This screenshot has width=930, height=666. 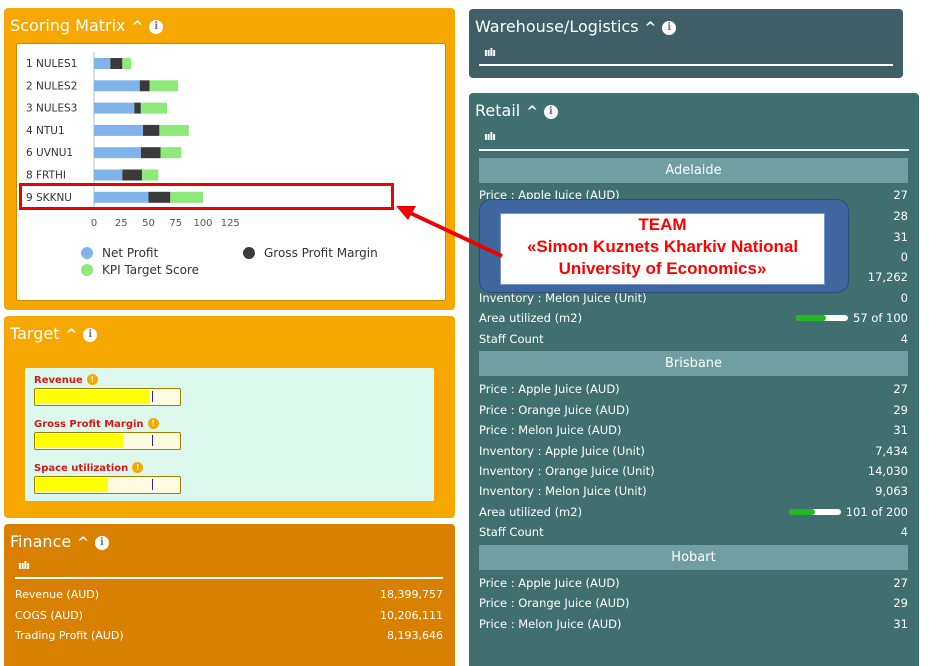 I want to click on category-label: 4 NTU1, so click(x=45, y=131).